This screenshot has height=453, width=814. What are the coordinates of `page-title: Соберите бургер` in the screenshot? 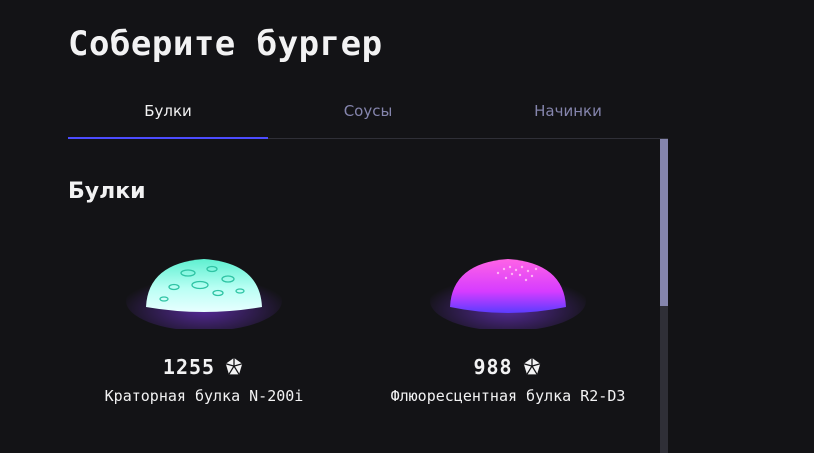 It's located at (225, 44).